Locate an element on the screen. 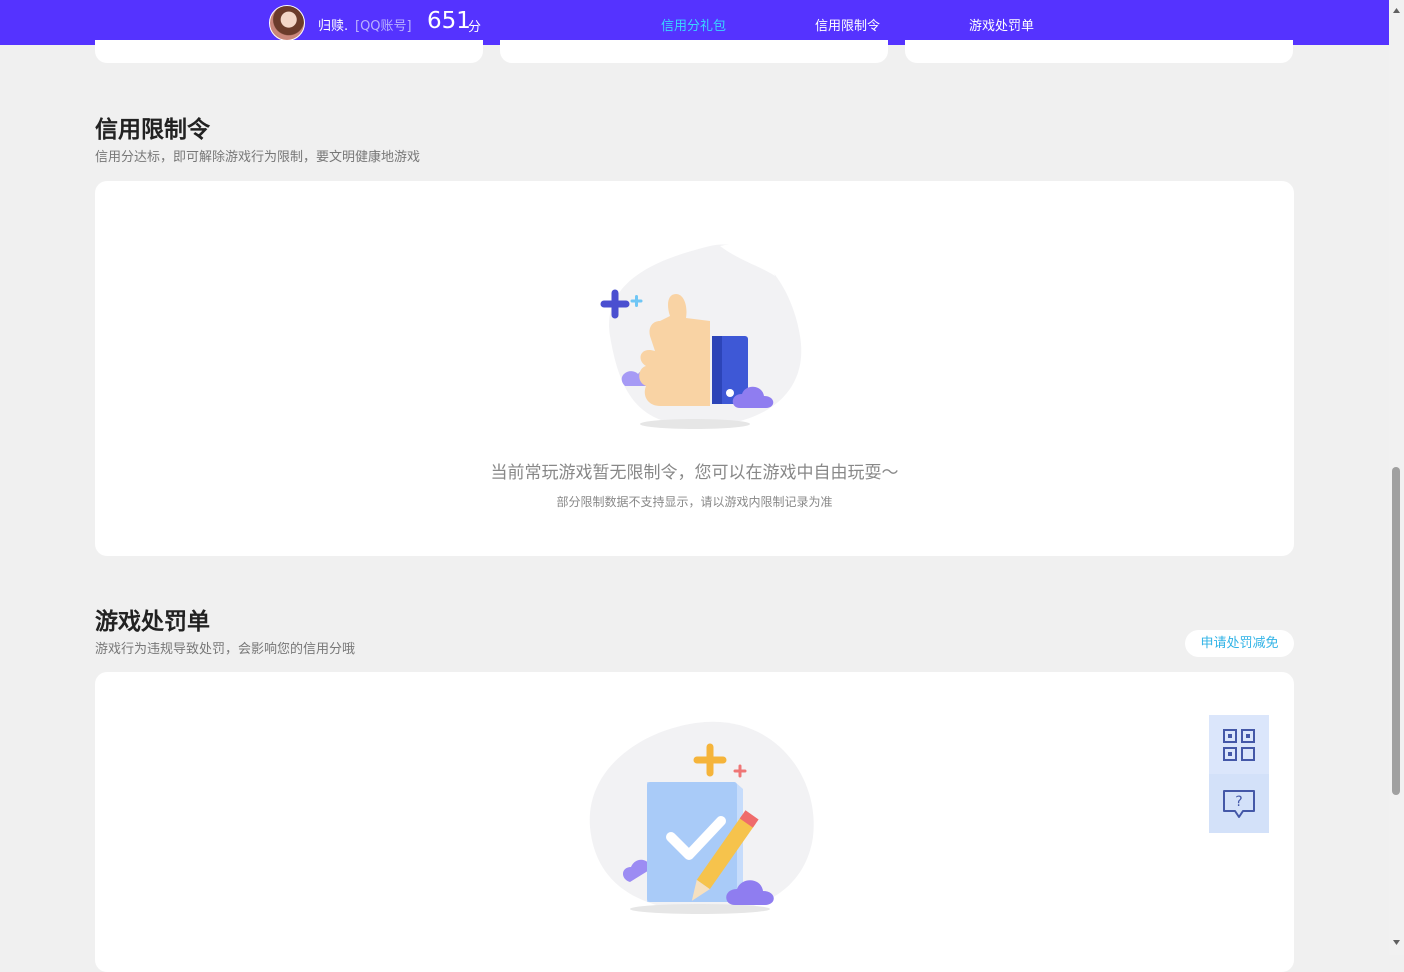 Image resolution: width=1404 pixels, height=972 pixels. scroll-up-arrow-icon is located at coordinates (1396, 10).